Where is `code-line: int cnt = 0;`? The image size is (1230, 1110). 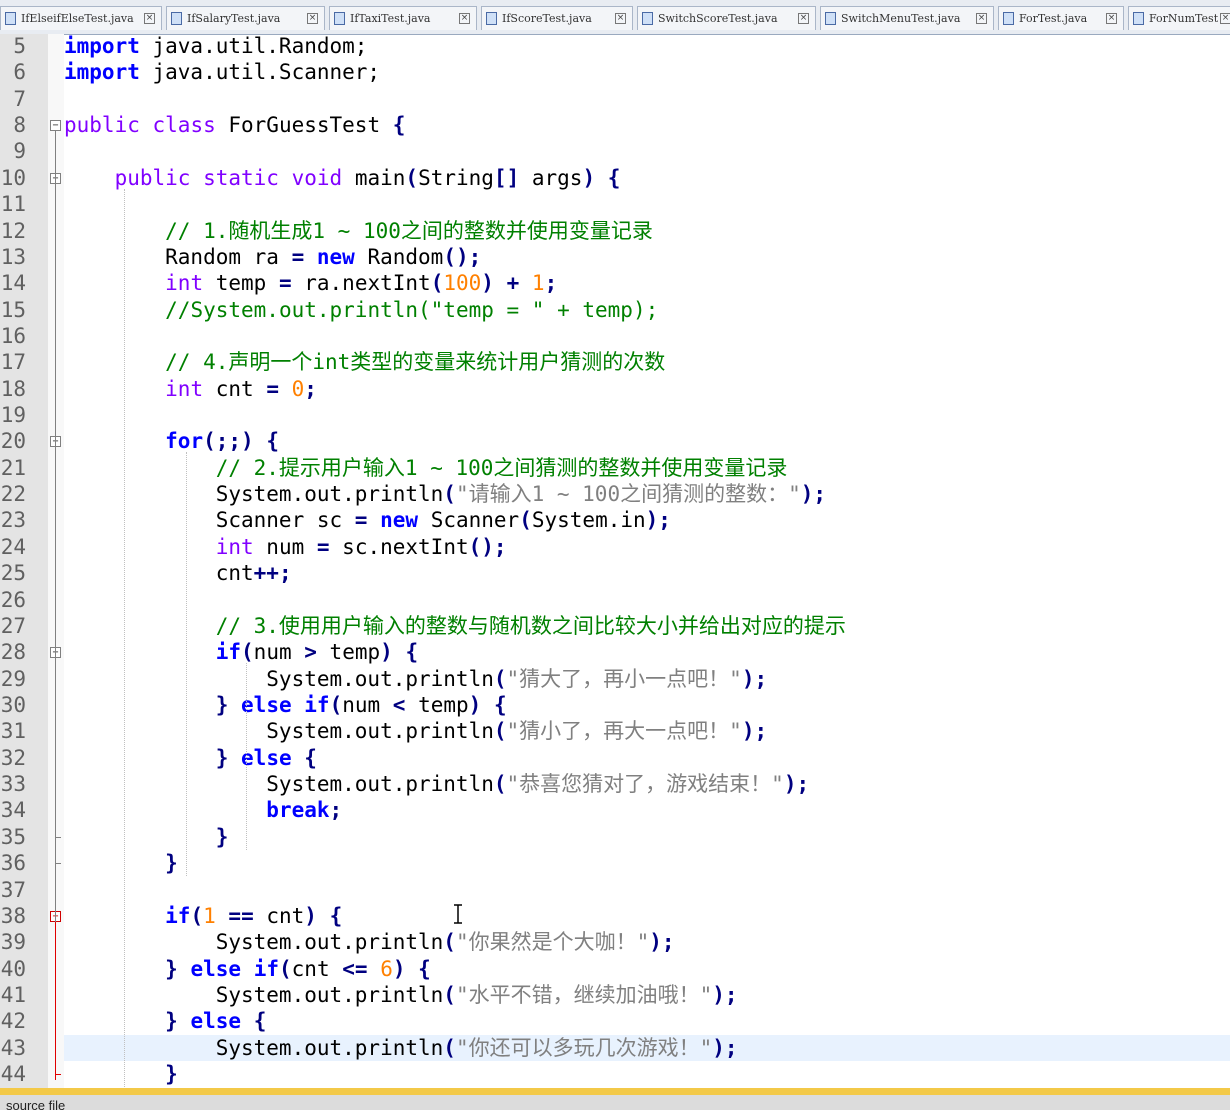
code-line: int cnt = 0; is located at coordinates (647, 389).